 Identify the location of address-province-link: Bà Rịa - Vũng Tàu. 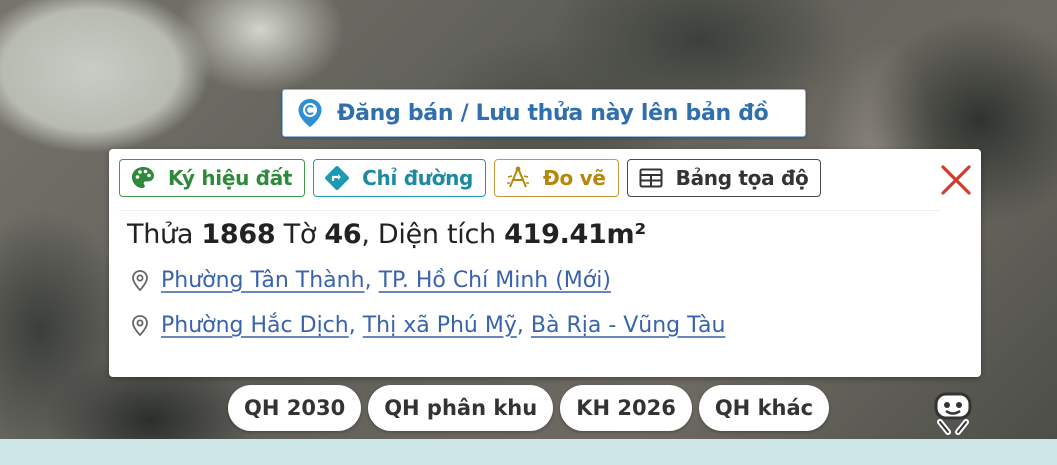
(628, 325).